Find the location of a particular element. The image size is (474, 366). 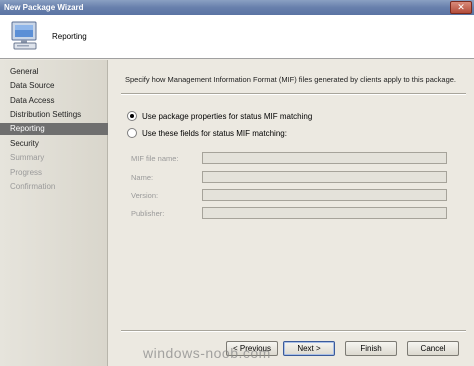

nav-item-data-access: Data Access is located at coordinates (54, 101).